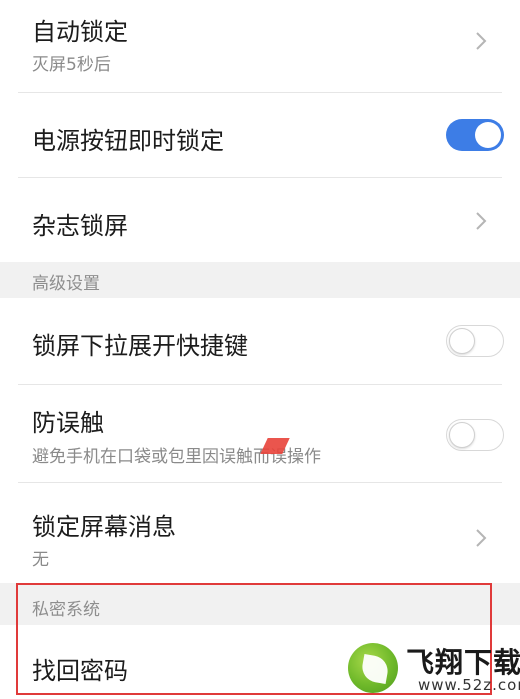 The width and height of the screenshot is (520, 699). What do you see at coordinates (40, 560) in the screenshot?
I see `lock-screen-messages-subtitle: 无` at bounding box center [40, 560].